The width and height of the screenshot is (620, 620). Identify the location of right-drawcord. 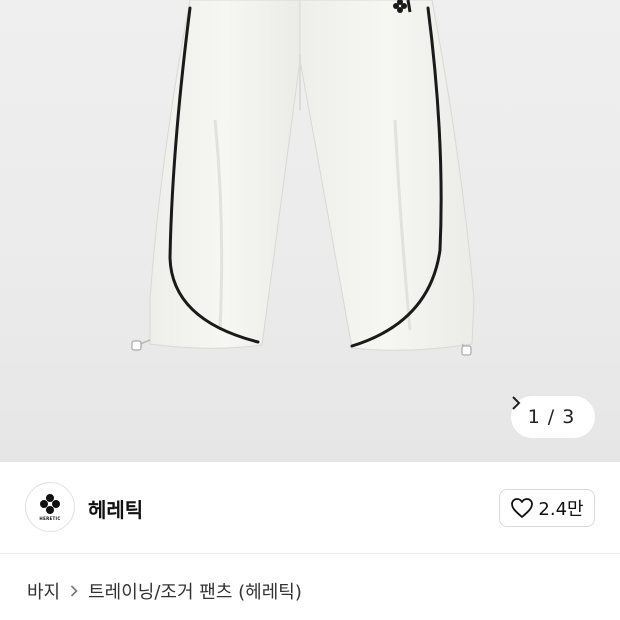
(466, 349).